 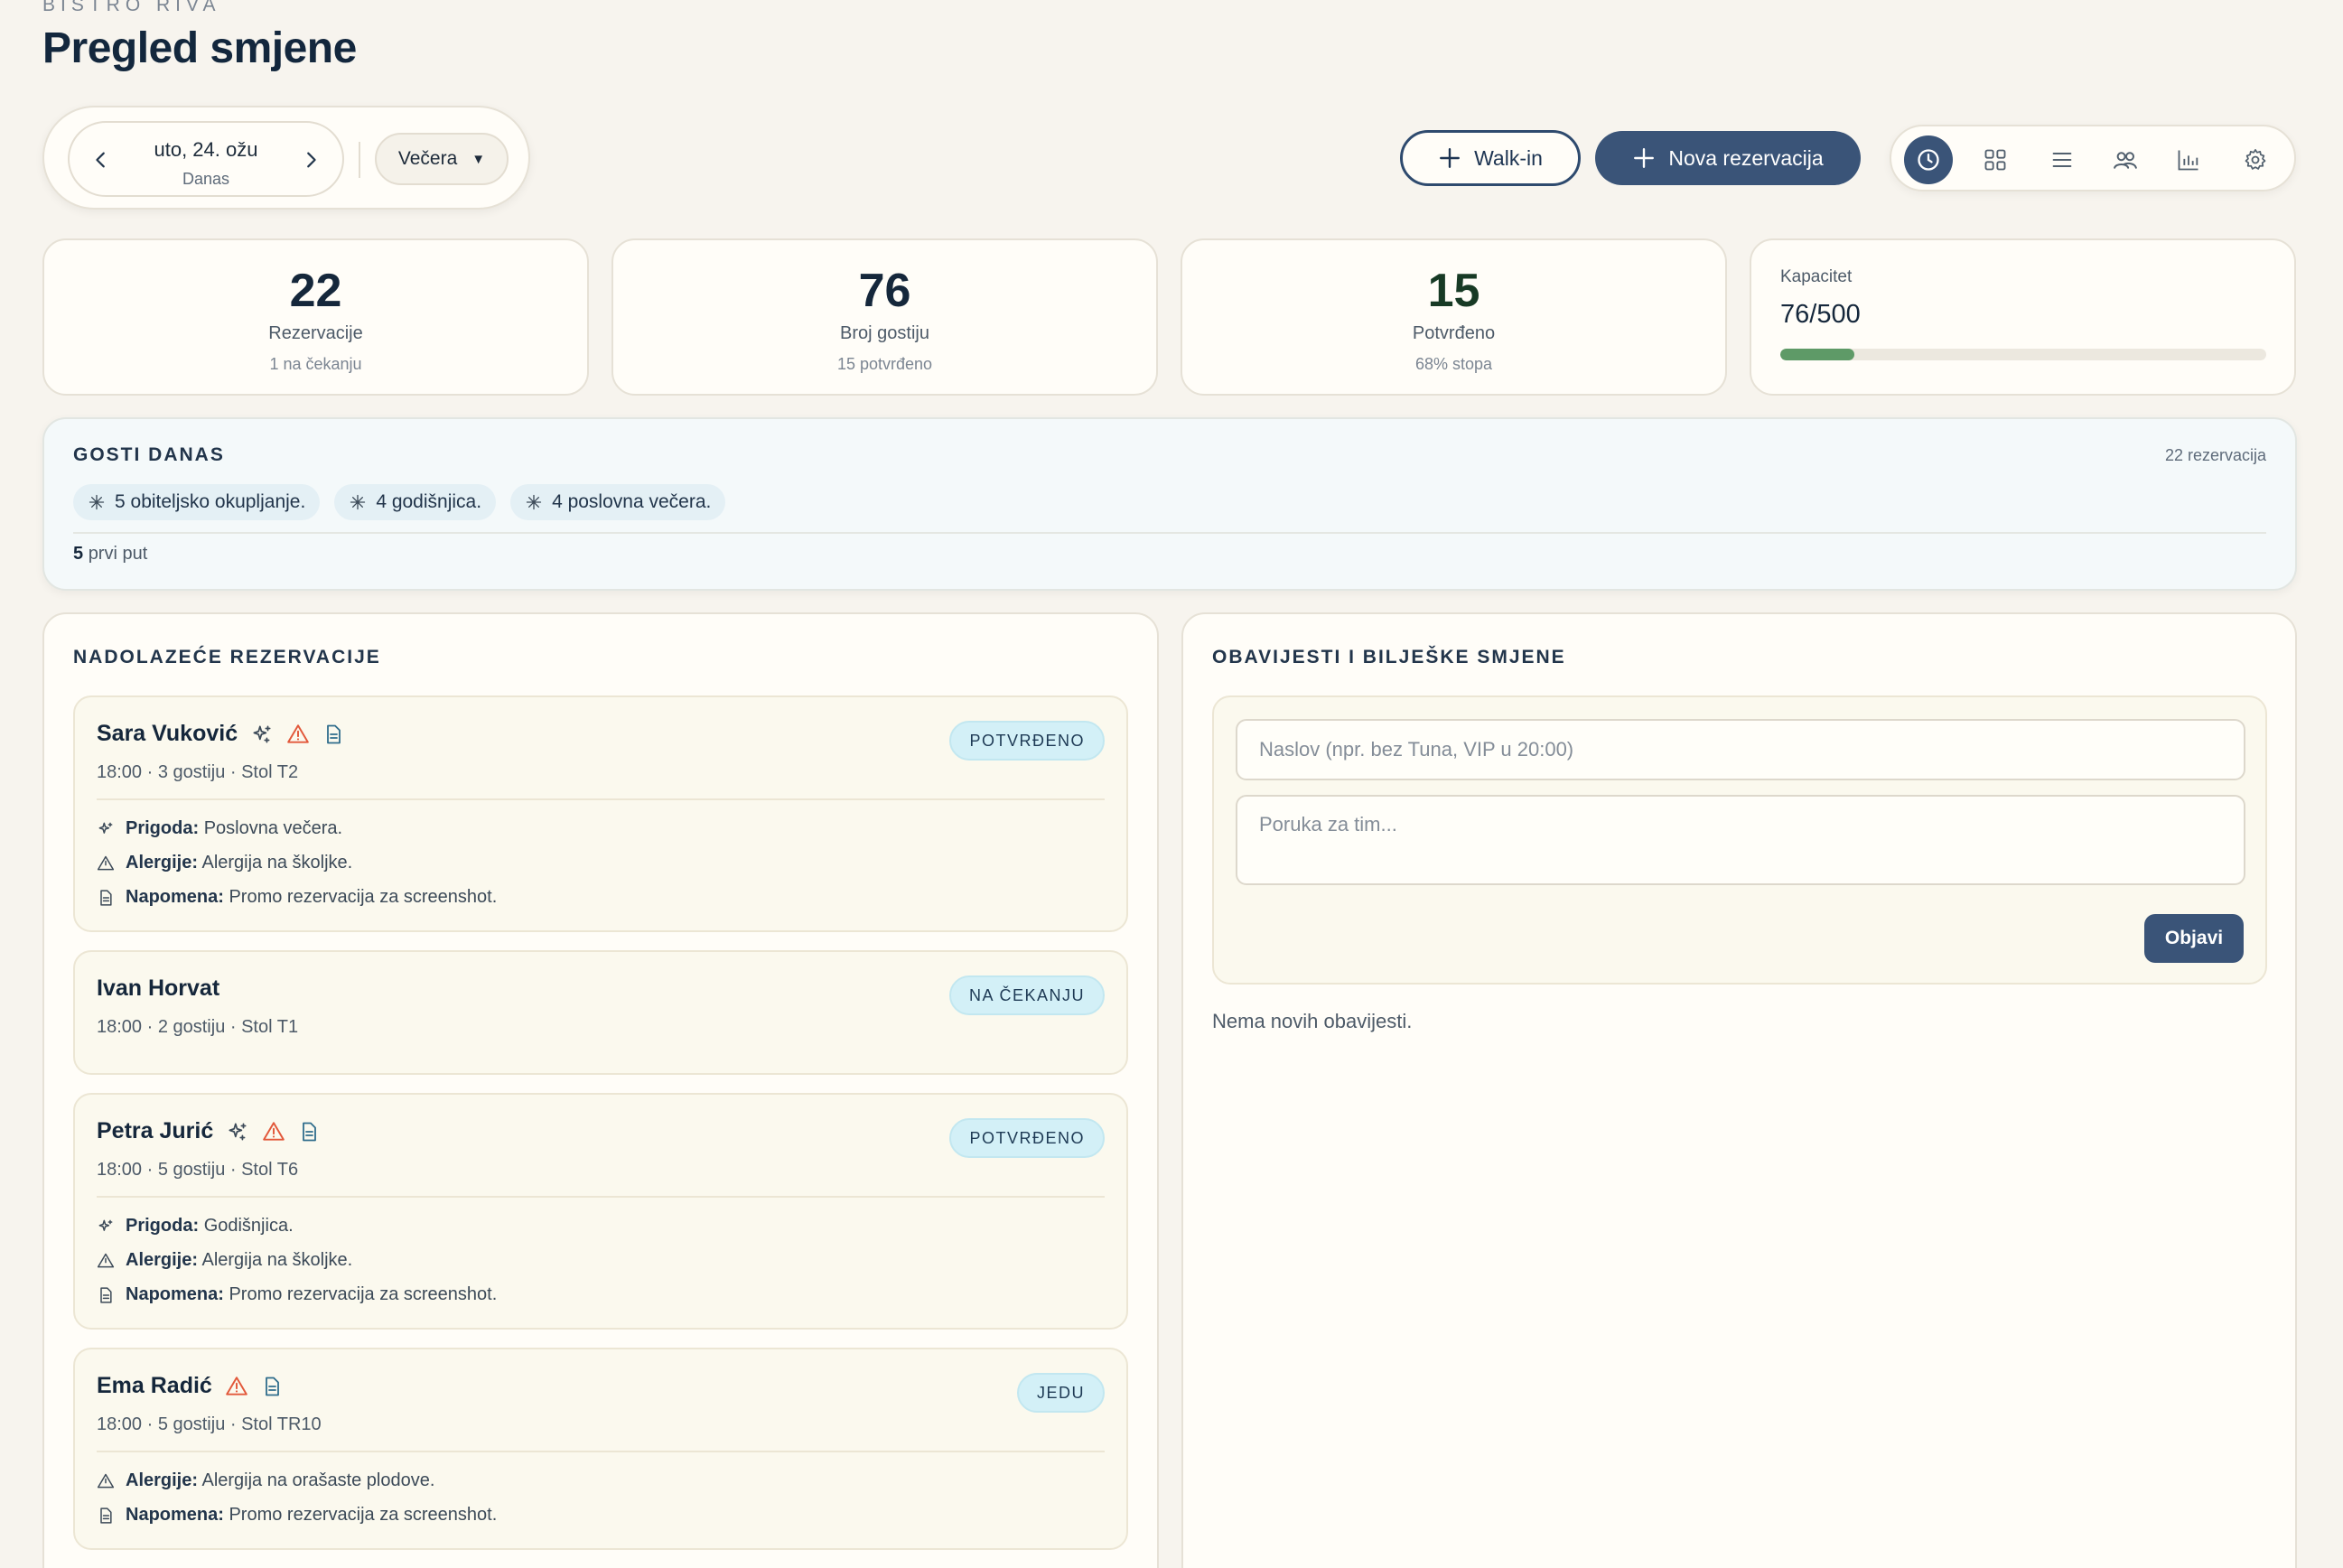 What do you see at coordinates (1454, 317) in the screenshot?
I see `confirmed-stat-card: 15 Potvrđeno 68% stopa` at bounding box center [1454, 317].